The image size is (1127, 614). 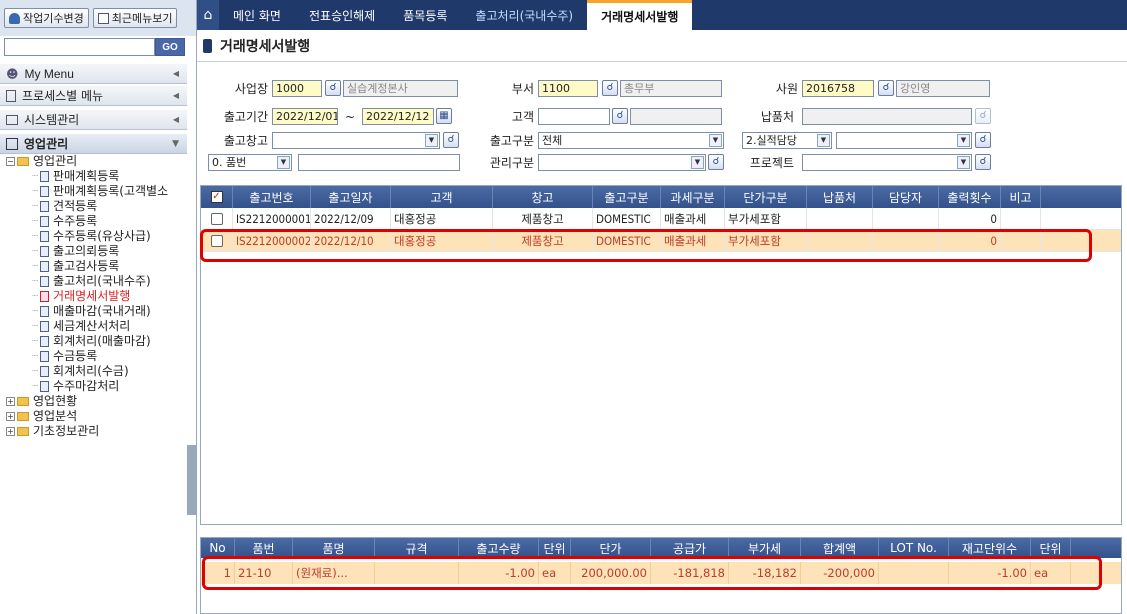 I want to click on date-from-input: 2022/12/01, so click(x=305, y=116).